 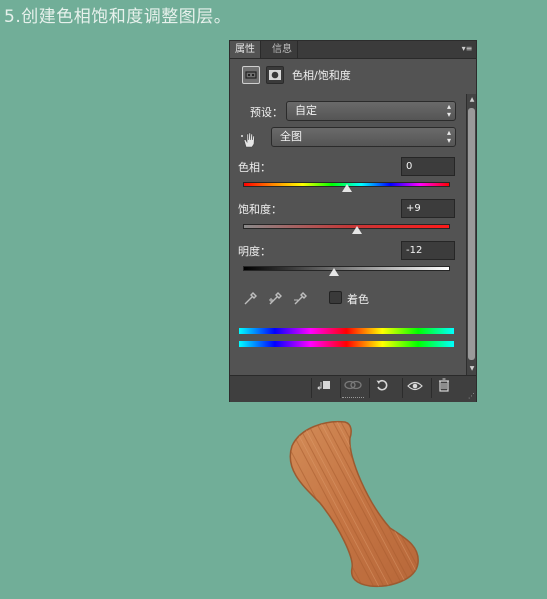 What do you see at coordinates (354, 504) in the screenshot?
I see `wood-block-image` at bounding box center [354, 504].